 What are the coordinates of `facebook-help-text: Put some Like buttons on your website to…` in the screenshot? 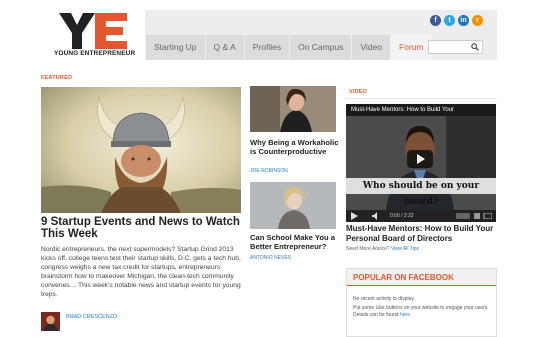 It's located at (423, 311).